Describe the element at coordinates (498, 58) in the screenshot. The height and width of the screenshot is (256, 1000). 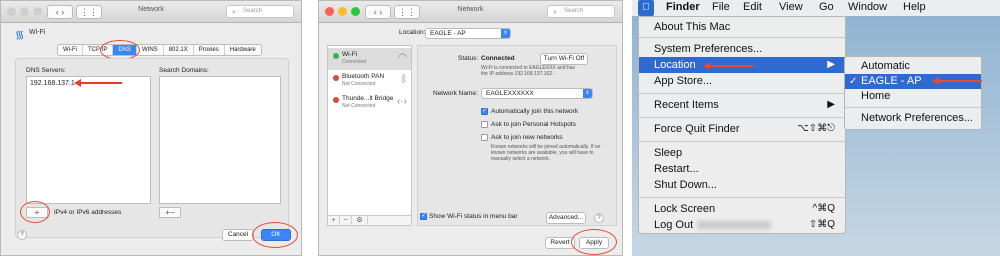
I see `status-value: Connected` at that location.